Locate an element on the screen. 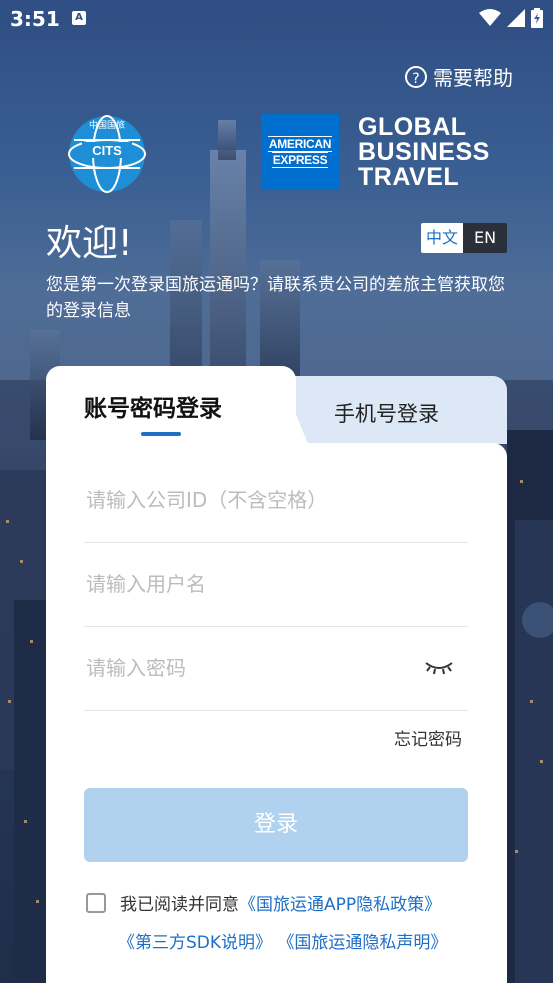 The image size is (553, 983). gbt-line2: BUSINESS is located at coordinates (424, 152).